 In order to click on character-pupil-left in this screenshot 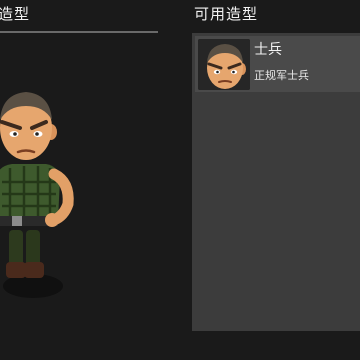, I will do `click(15, 134)`.